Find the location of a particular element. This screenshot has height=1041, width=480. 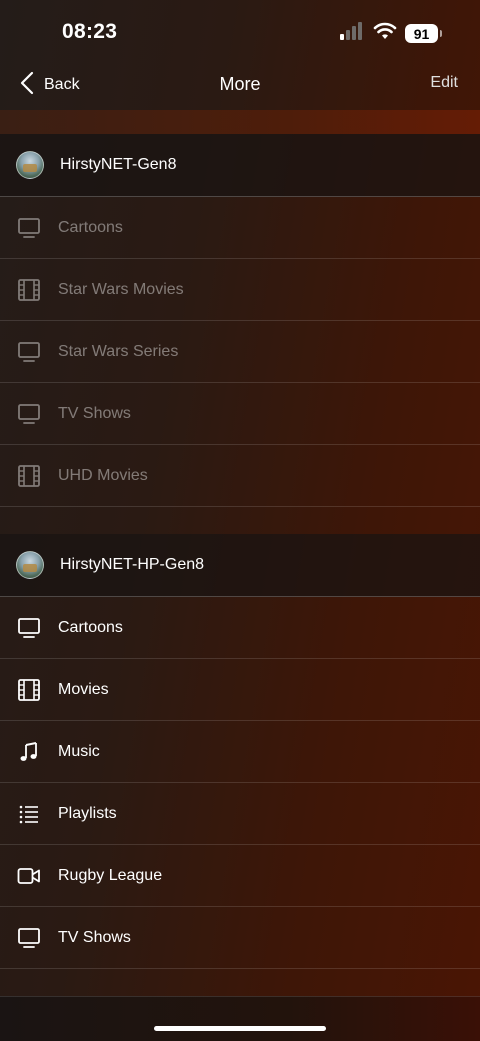

nav-divider is located at coordinates (240, 122).